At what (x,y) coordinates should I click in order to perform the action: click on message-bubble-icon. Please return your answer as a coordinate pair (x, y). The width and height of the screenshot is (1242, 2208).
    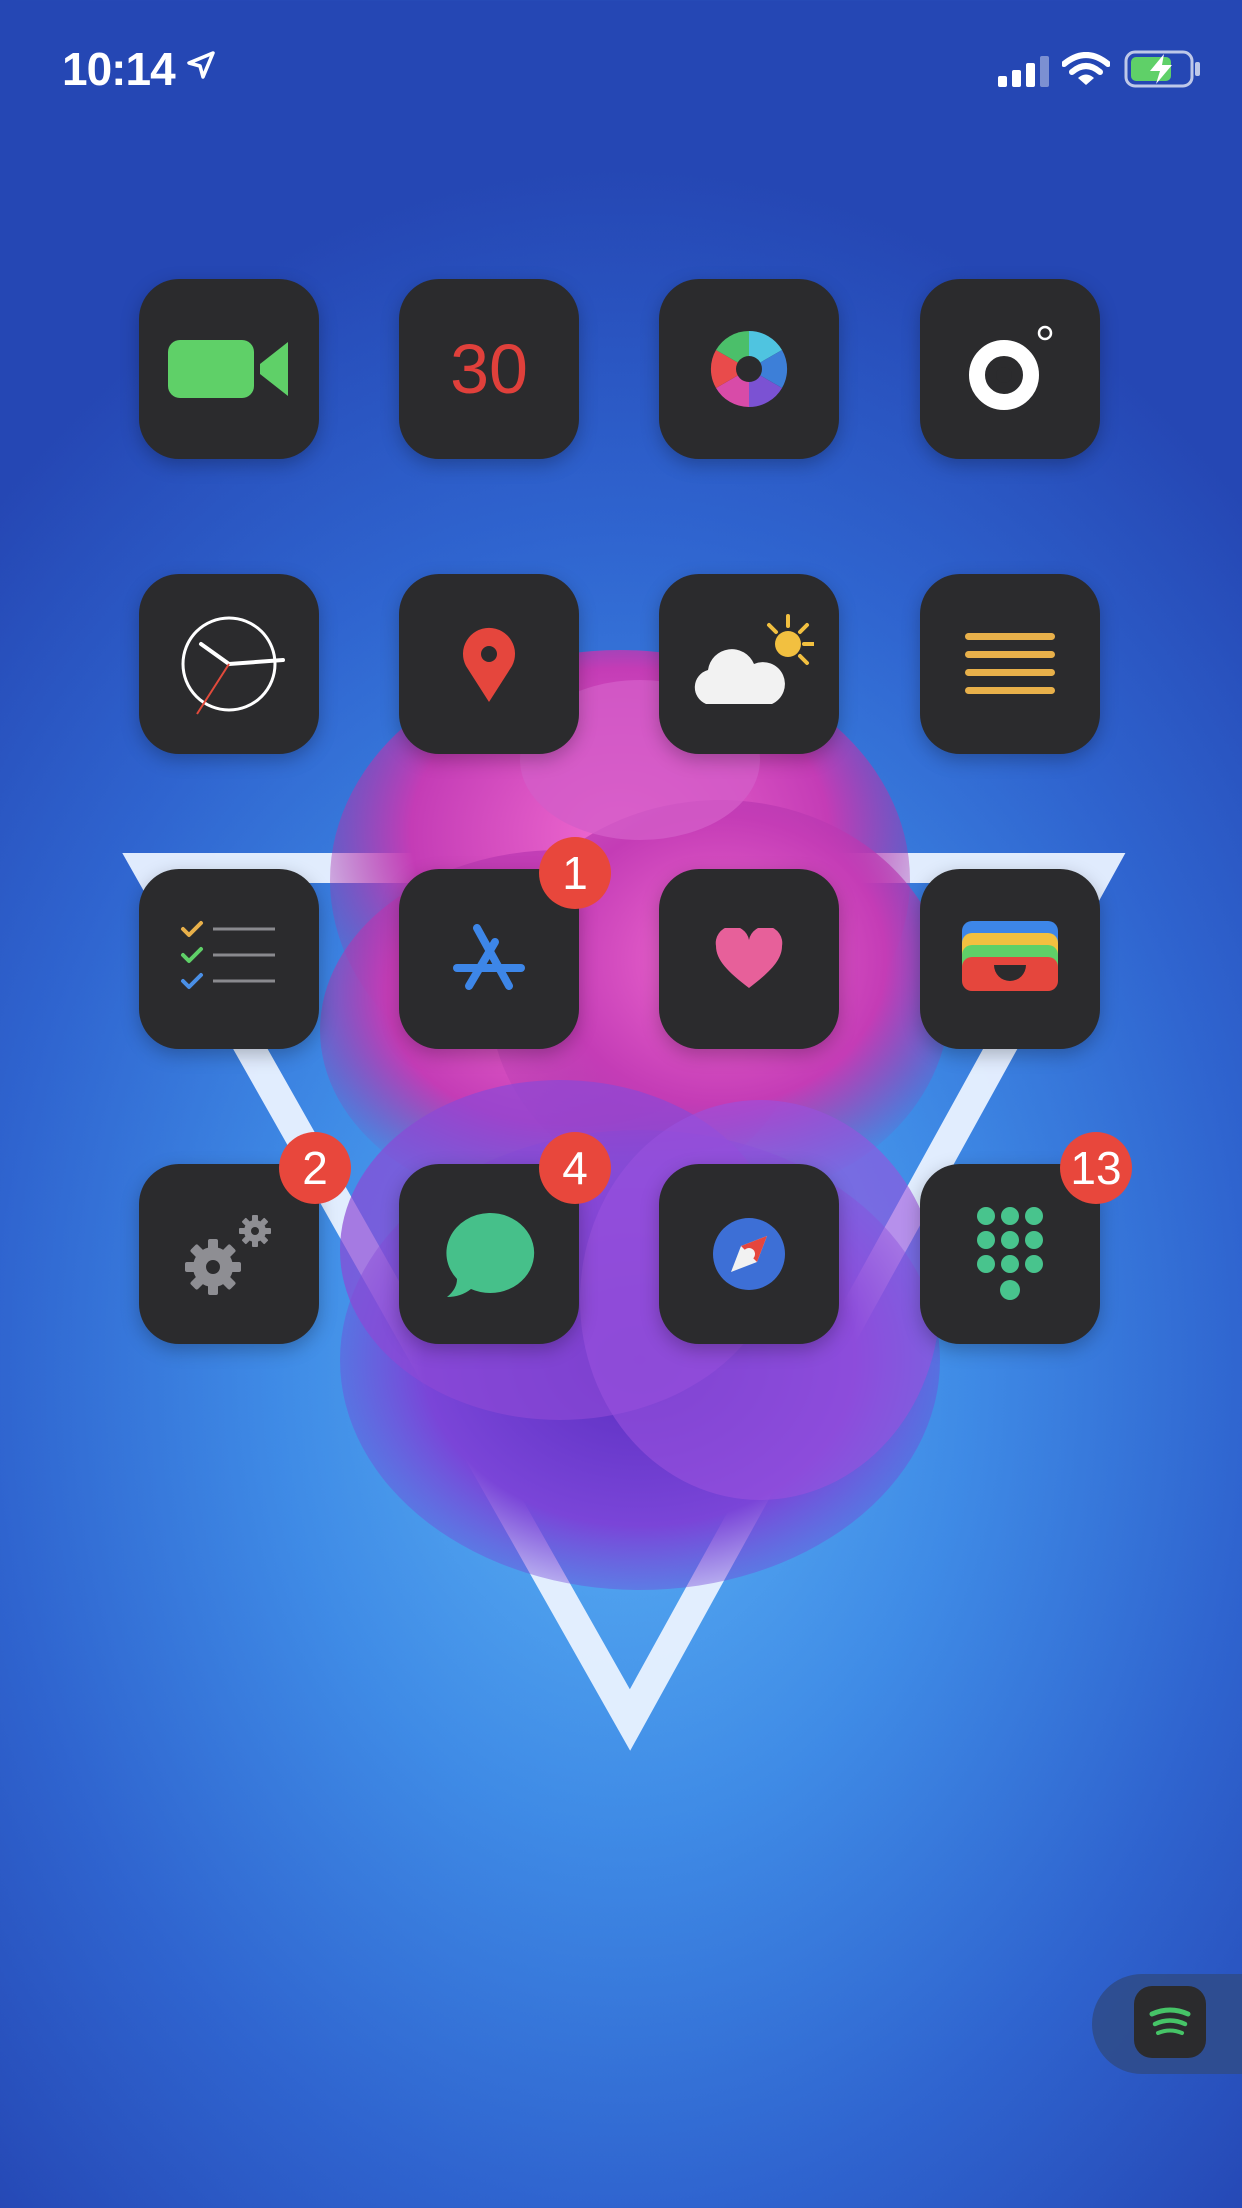
    Looking at the image, I should click on (490, 1254).